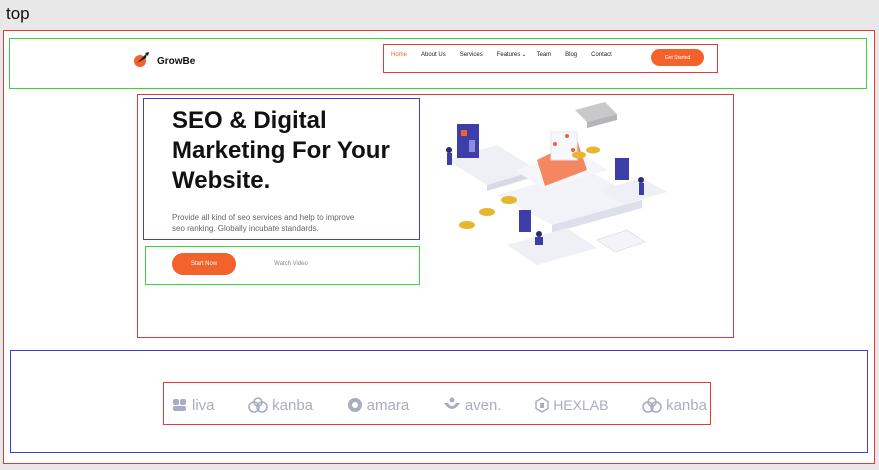 This screenshot has width=879, height=470. I want to click on get-started-button: Get Started, so click(677, 57).